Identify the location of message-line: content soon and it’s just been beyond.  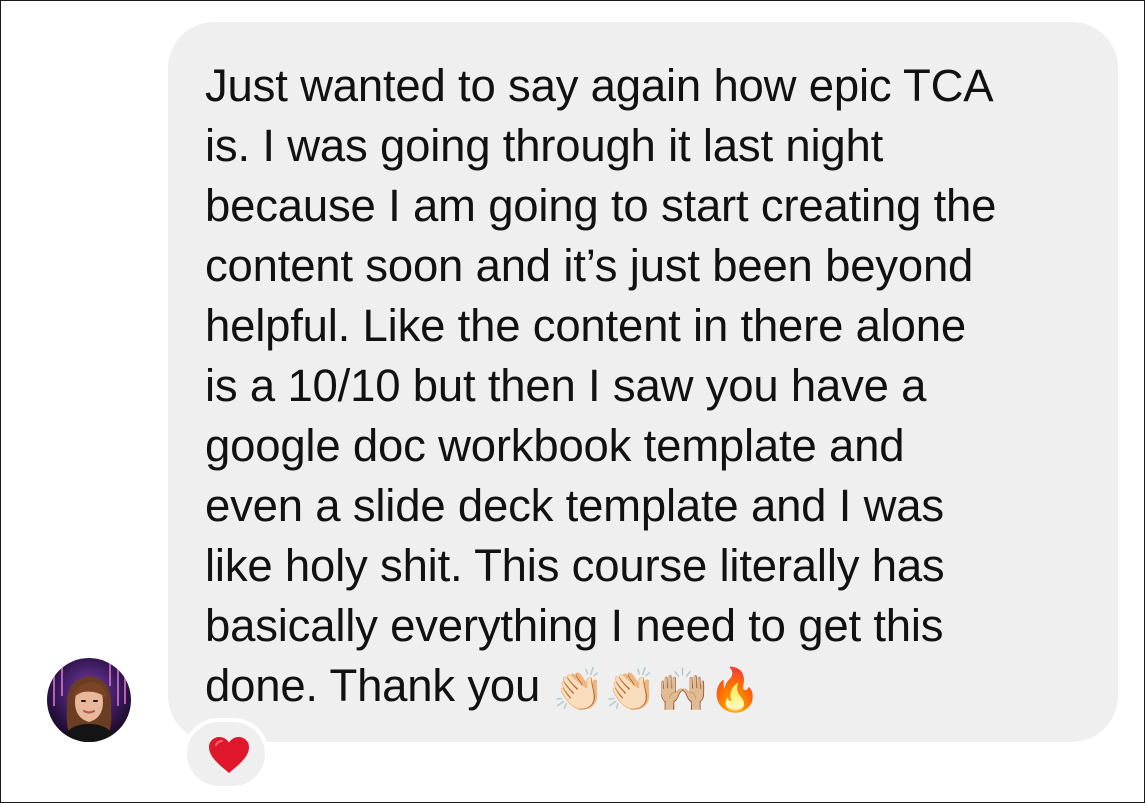
(589, 265).